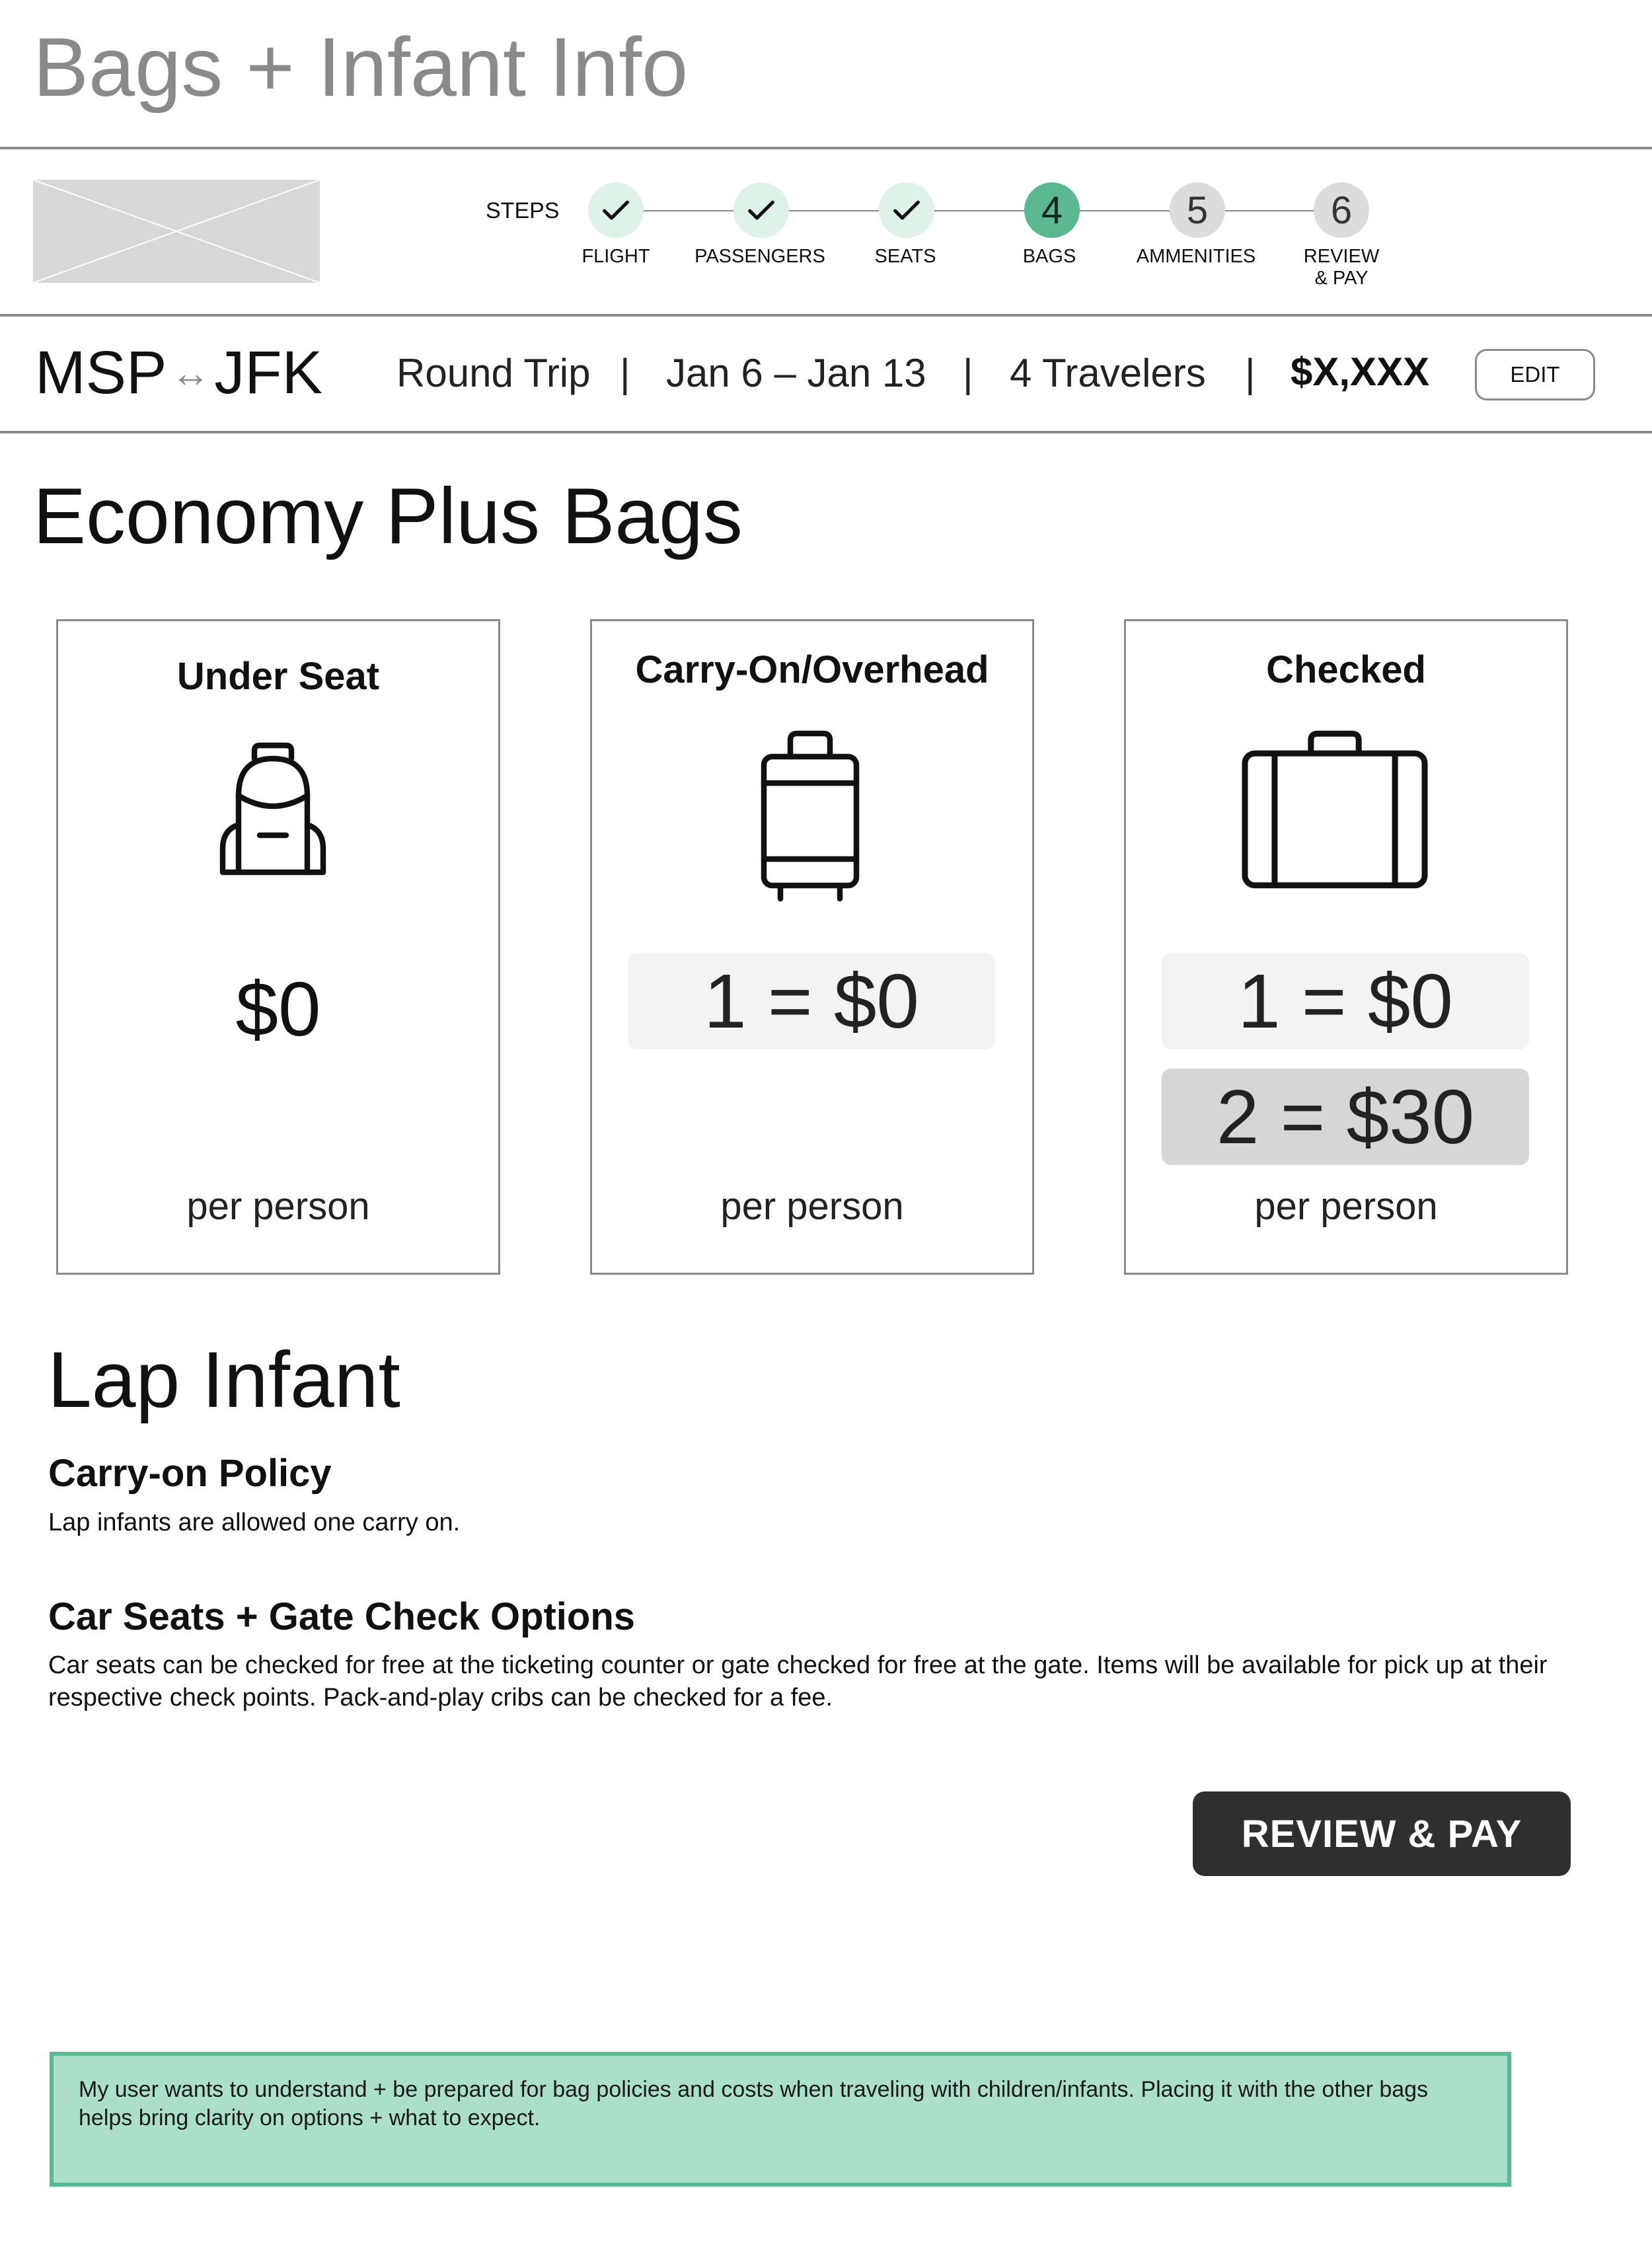 This screenshot has width=1652, height=2258. What do you see at coordinates (812, 669) in the screenshot?
I see `bag-card-title: Carry-On/Overhead` at bounding box center [812, 669].